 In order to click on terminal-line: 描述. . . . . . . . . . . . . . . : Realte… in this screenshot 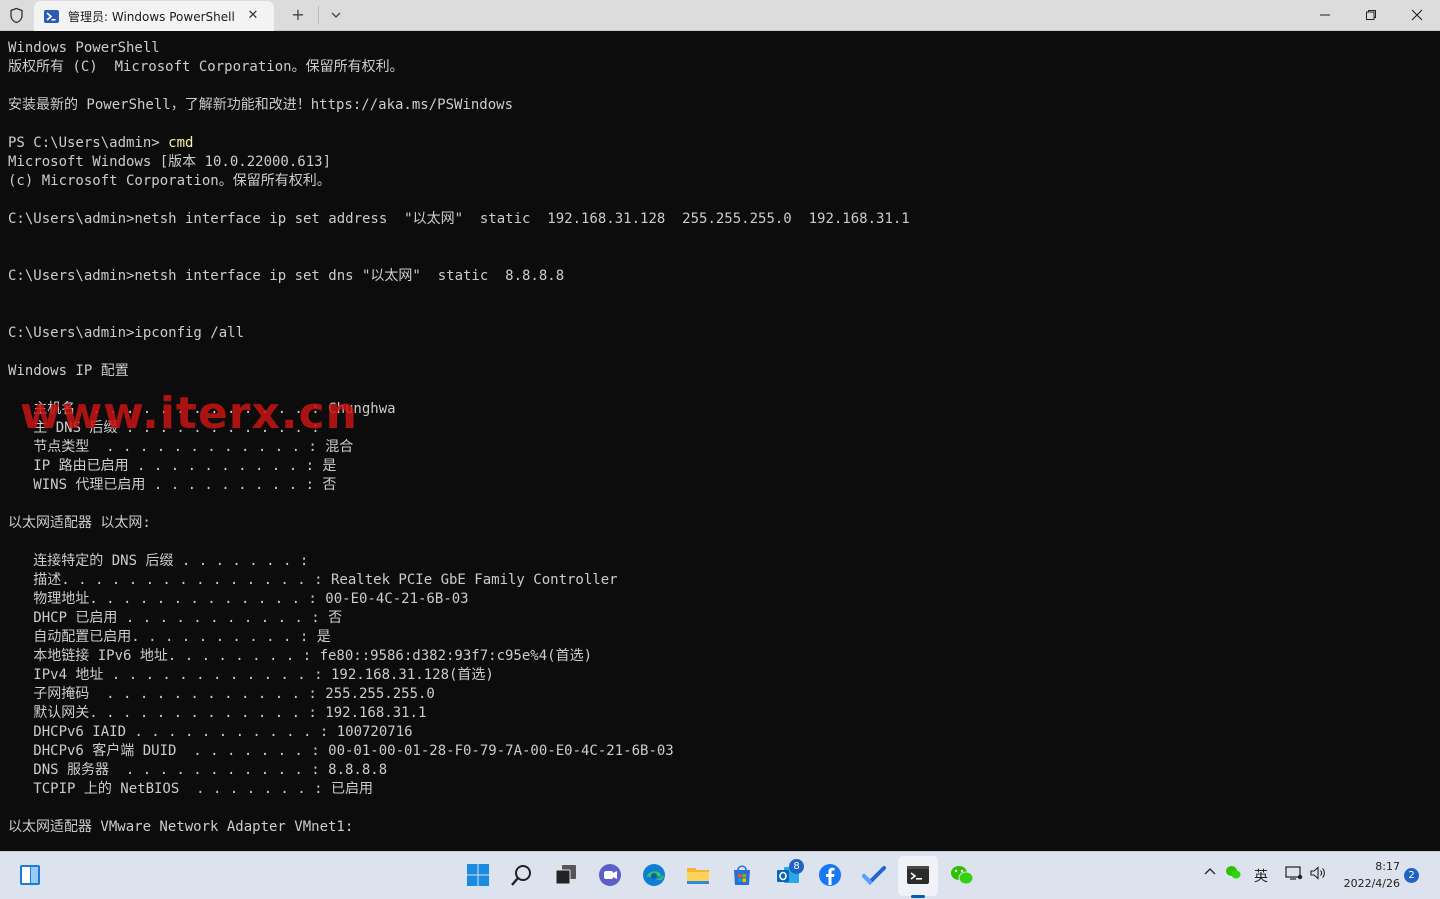, I will do `click(313, 580)`.